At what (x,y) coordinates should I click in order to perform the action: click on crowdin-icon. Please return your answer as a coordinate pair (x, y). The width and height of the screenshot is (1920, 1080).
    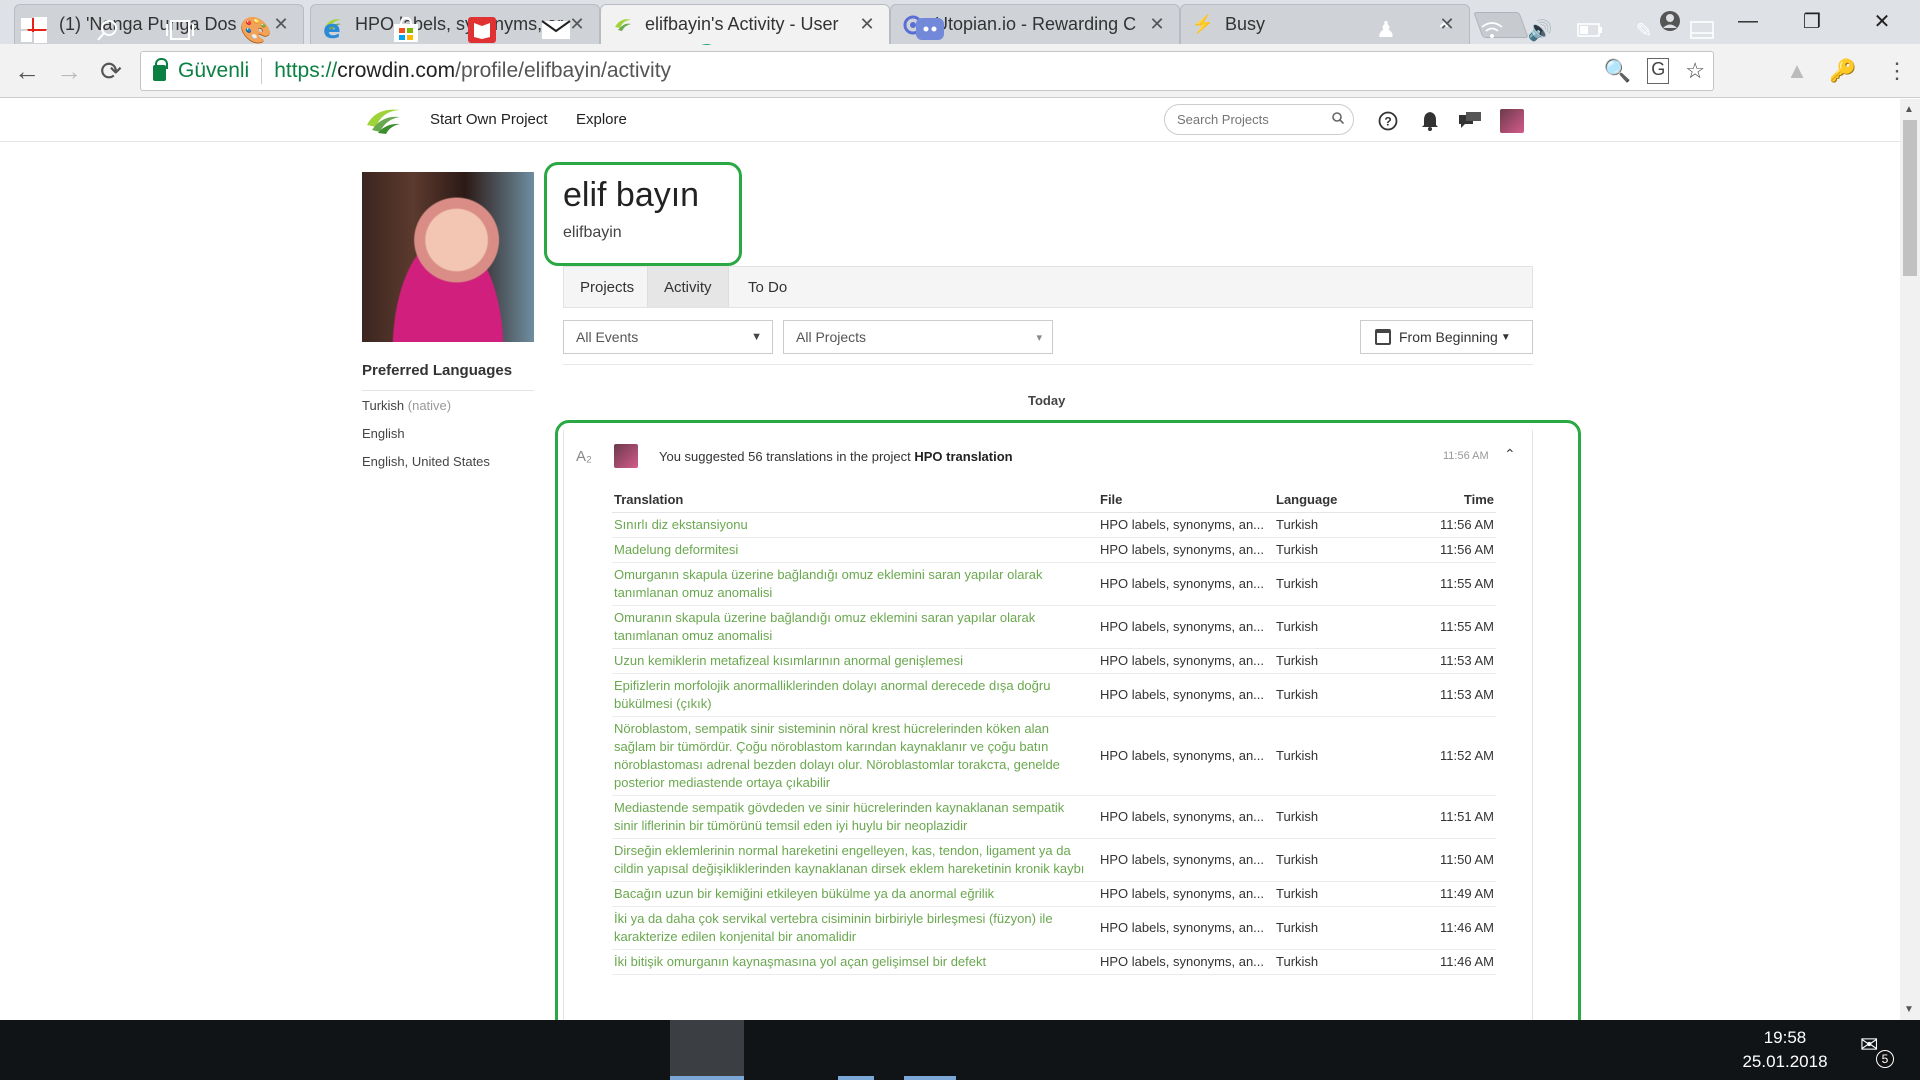
    Looking at the image, I should click on (623, 25).